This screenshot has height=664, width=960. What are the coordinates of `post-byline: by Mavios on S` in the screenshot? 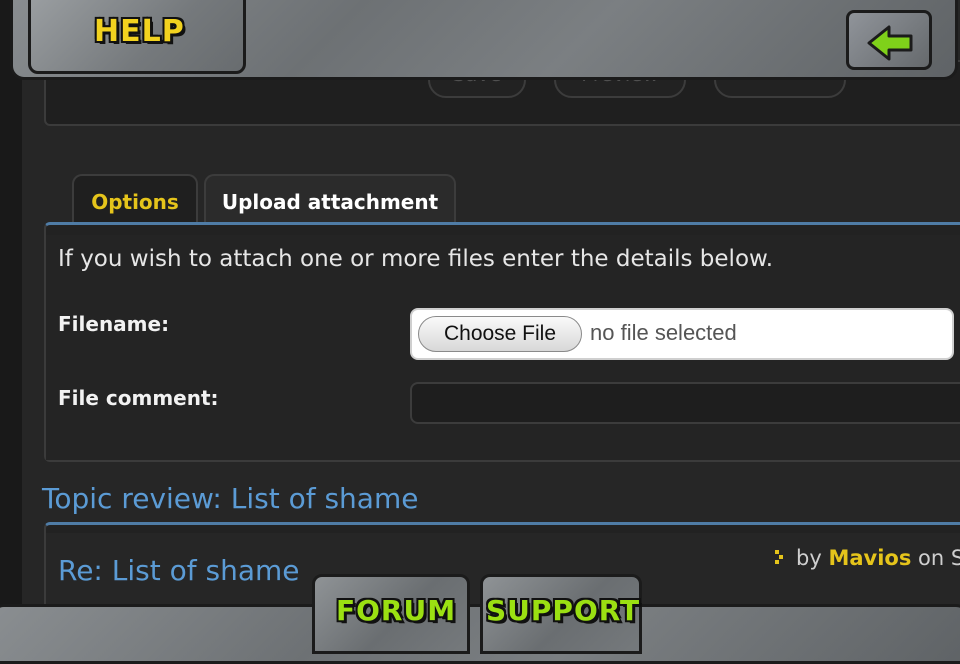 It's located at (878, 558).